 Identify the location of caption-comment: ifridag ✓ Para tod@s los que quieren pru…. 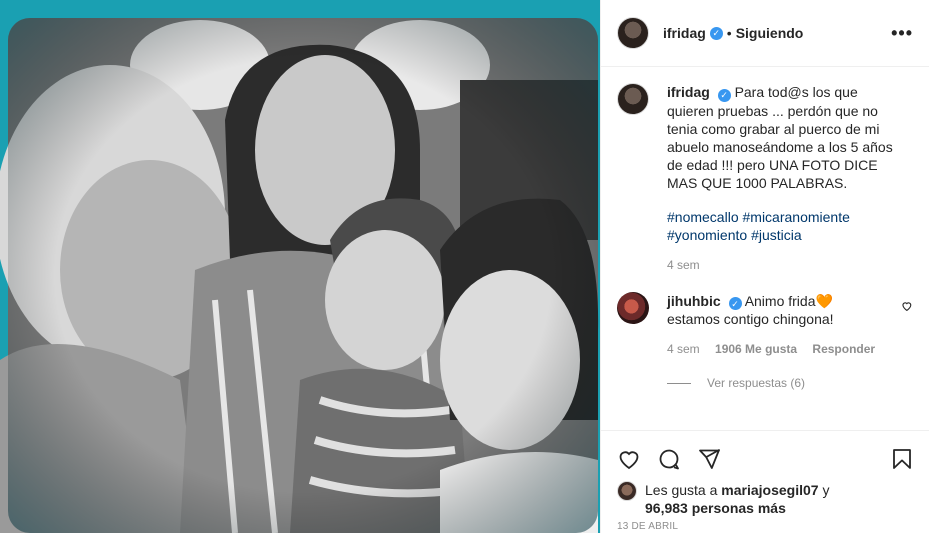
(765, 178).